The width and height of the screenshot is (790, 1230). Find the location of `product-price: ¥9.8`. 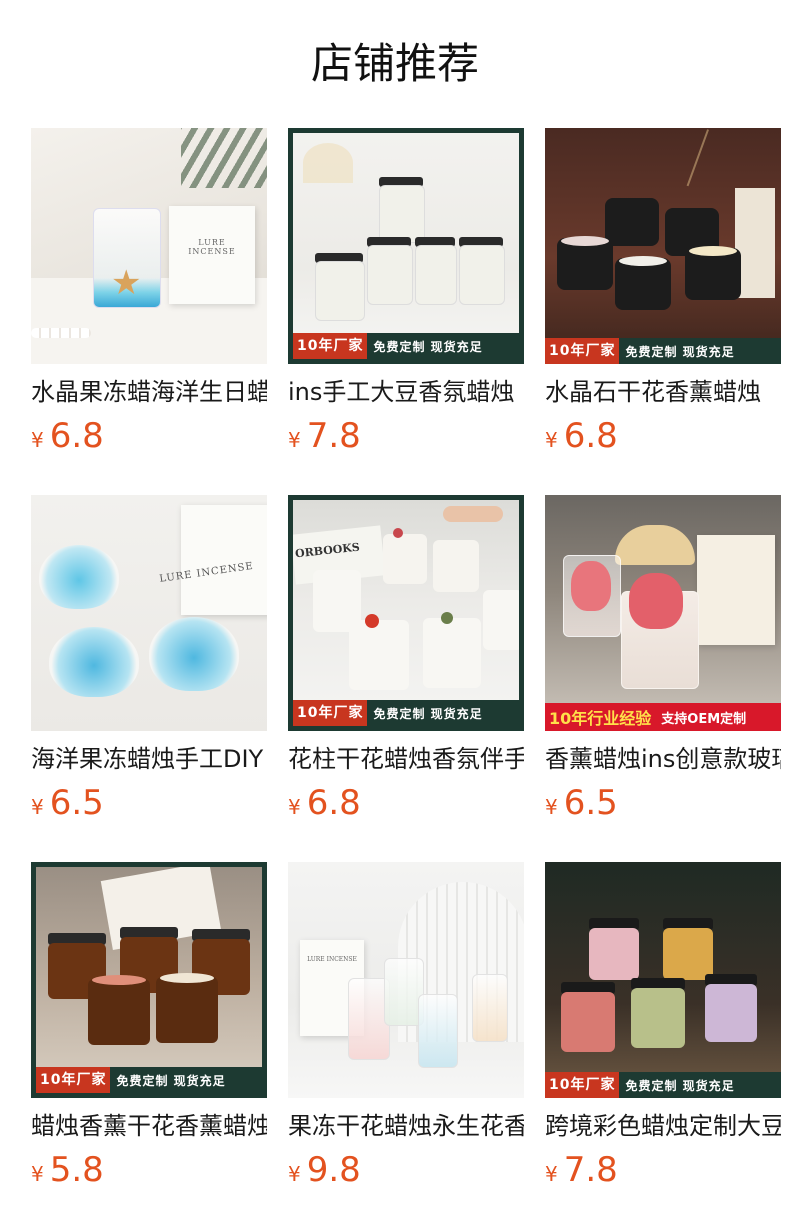

product-price: ¥9.8 is located at coordinates (324, 1170).